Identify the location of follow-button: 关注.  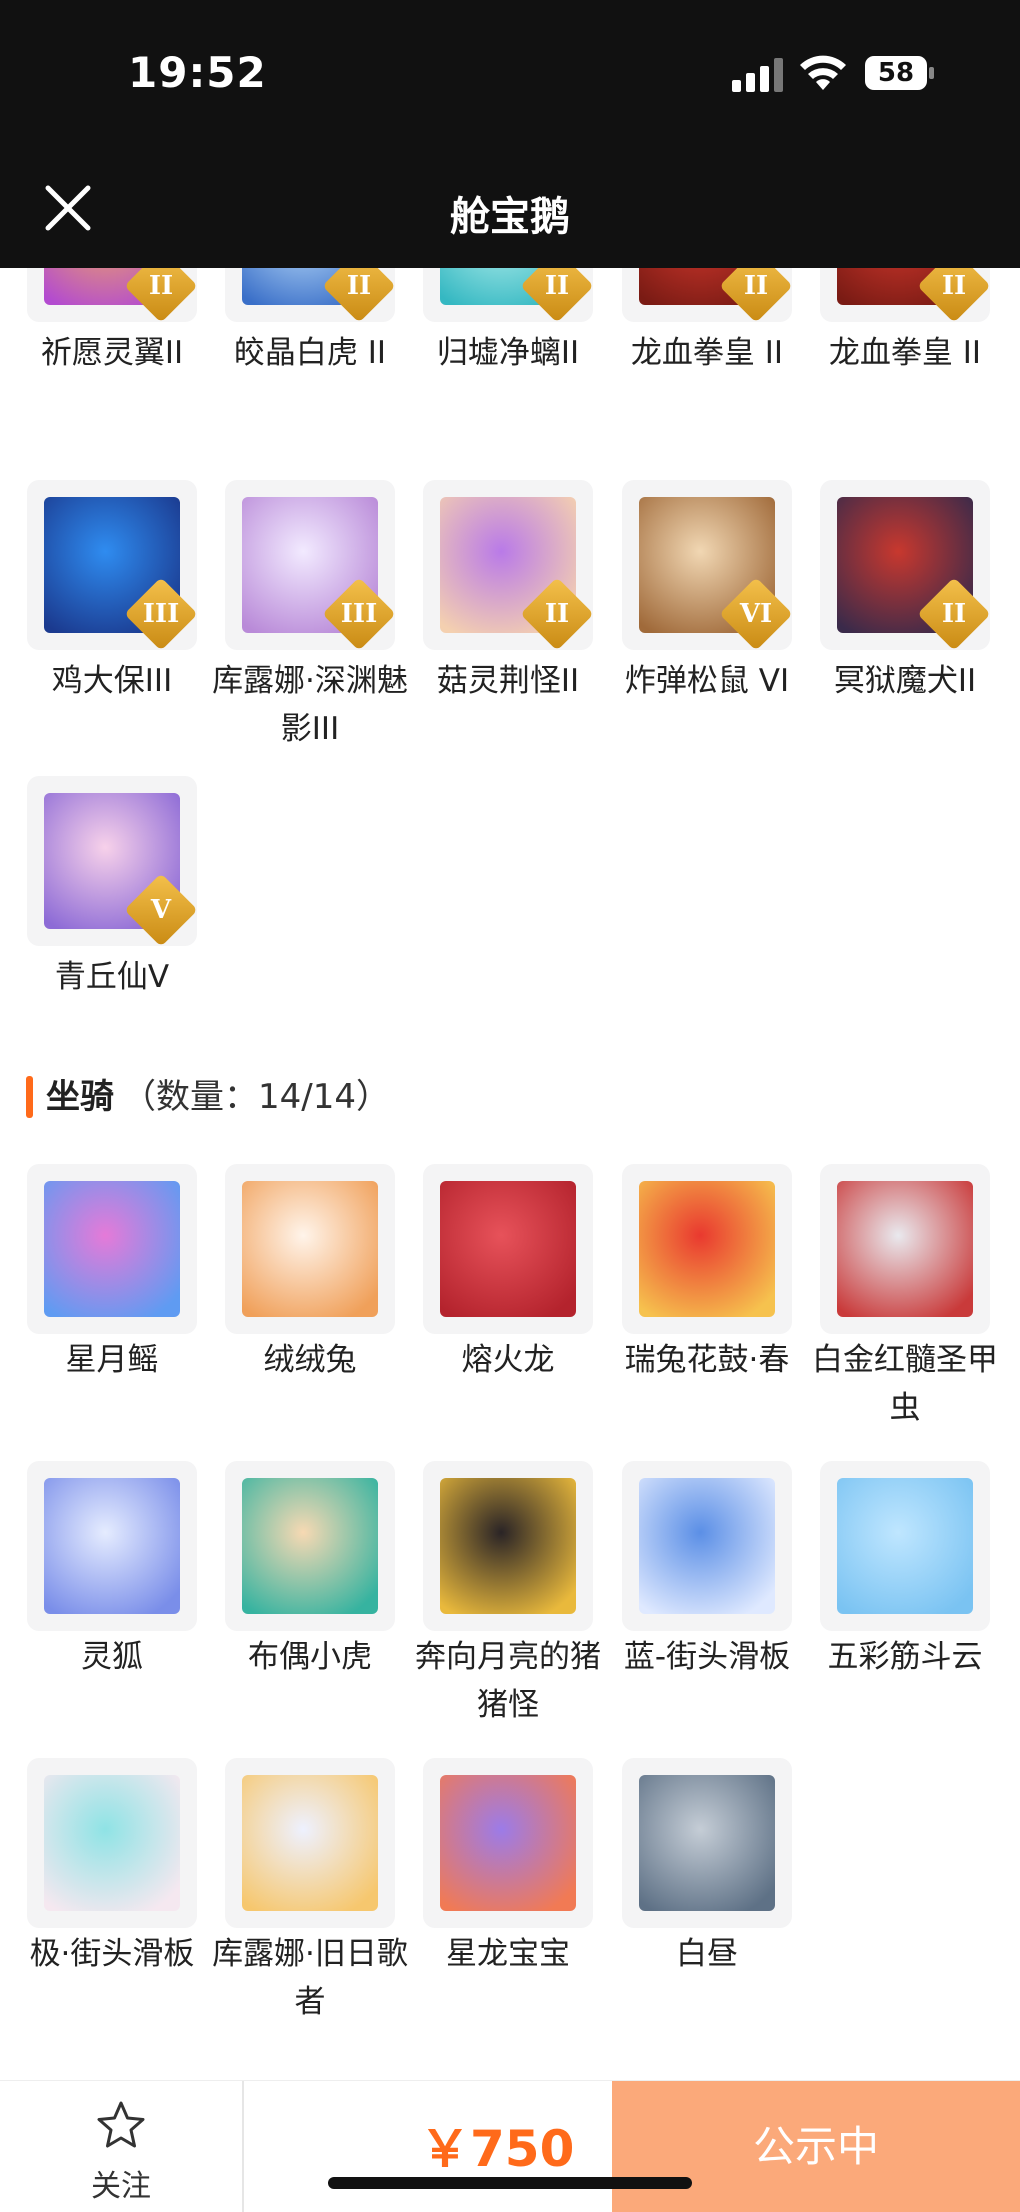
(121, 2146).